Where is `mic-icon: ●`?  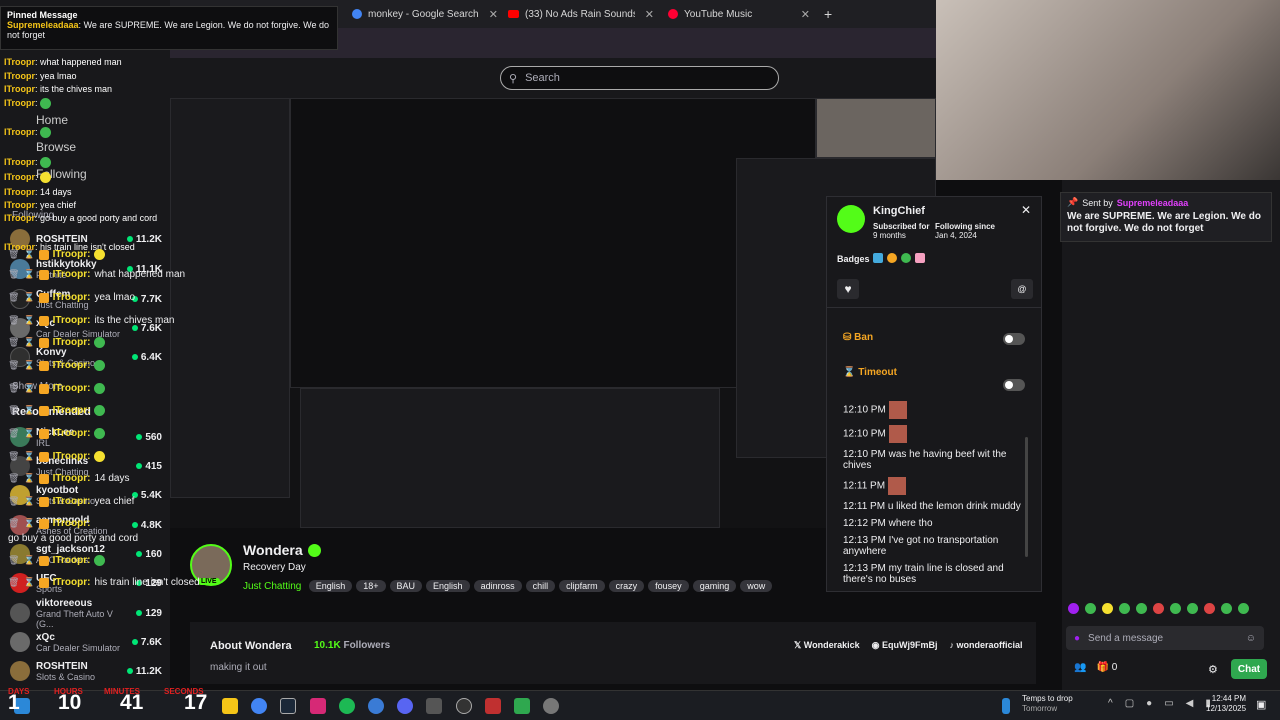 mic-icon: ● is located at coordinates (1149, 703).